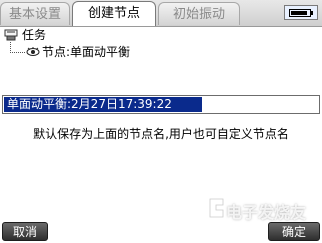 The width and height of the screenshot is (322, 243). I want to click on hint-text: 默认保存为上面的节点名,用户也可自定义节点名, so click(161, 134).